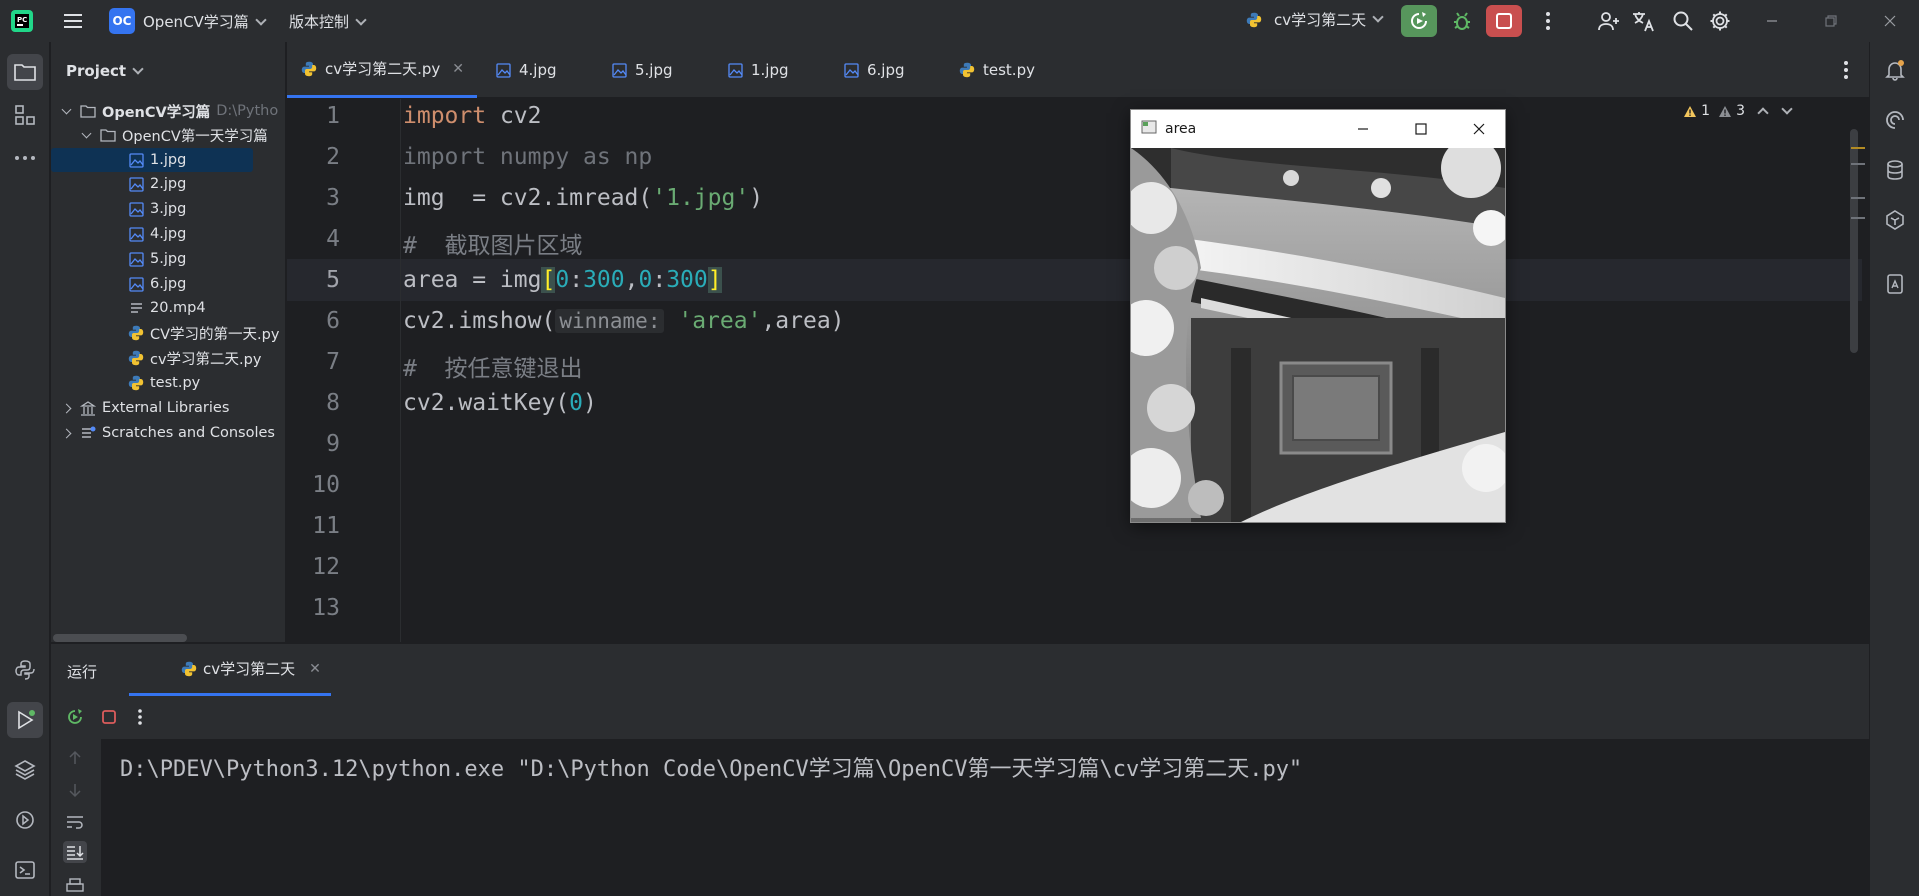  I want to click on cv-maximize-button, so click(1421, 129).